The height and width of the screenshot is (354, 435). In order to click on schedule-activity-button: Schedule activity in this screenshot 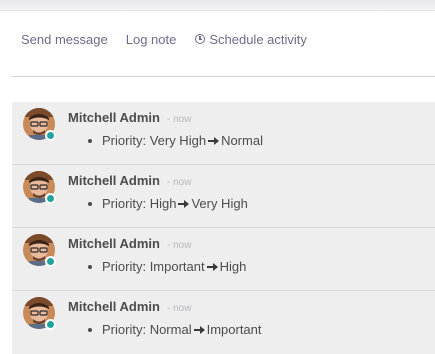, I will do `click(251, 39)`.